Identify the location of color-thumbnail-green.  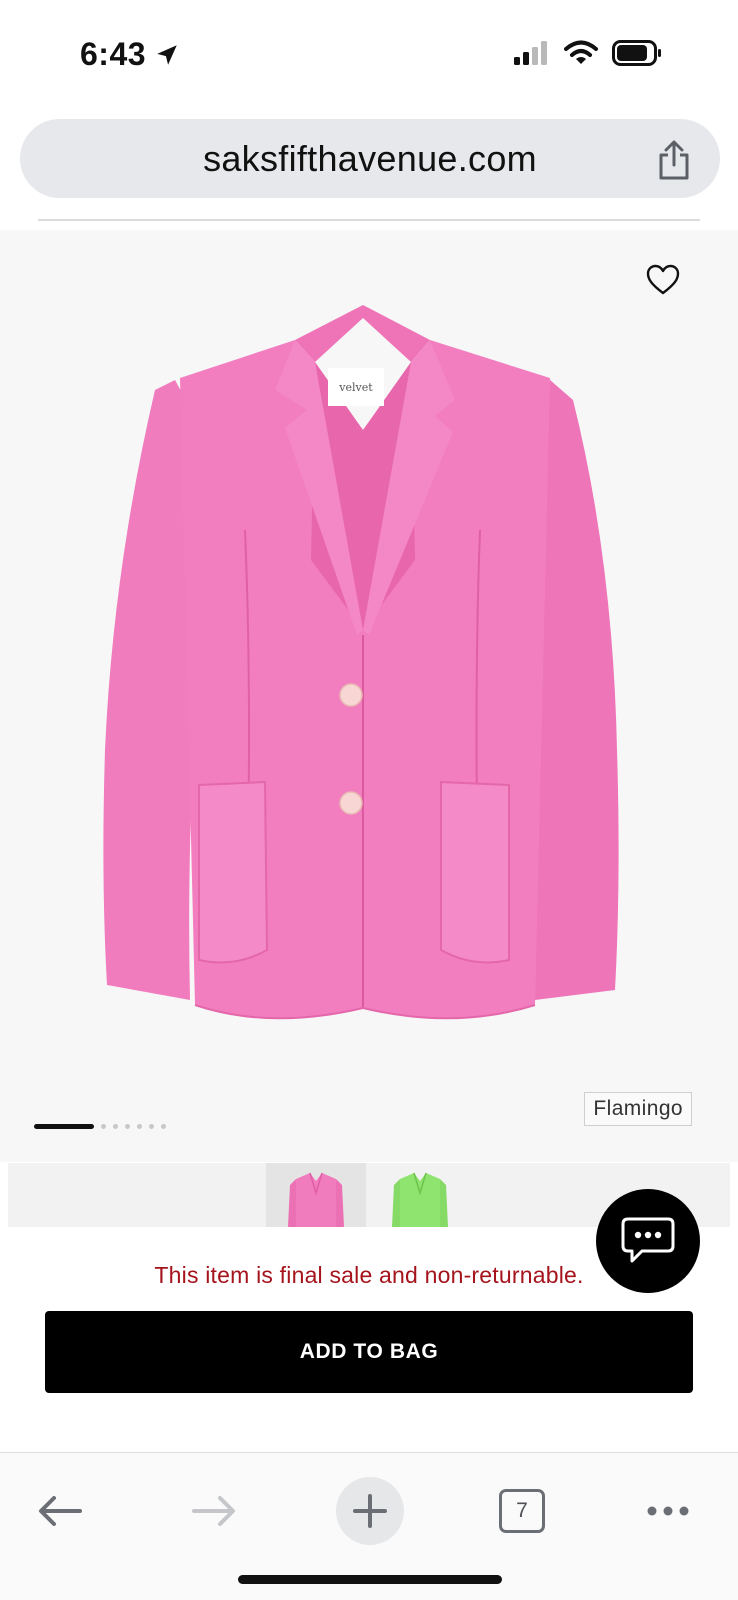
(420, 1195).